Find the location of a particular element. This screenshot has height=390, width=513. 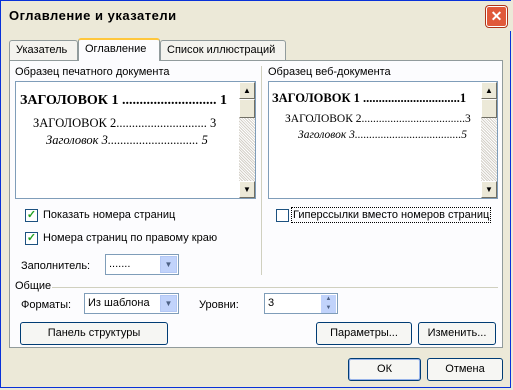

tab-index: Указатель is located at coordinates (43, 50).